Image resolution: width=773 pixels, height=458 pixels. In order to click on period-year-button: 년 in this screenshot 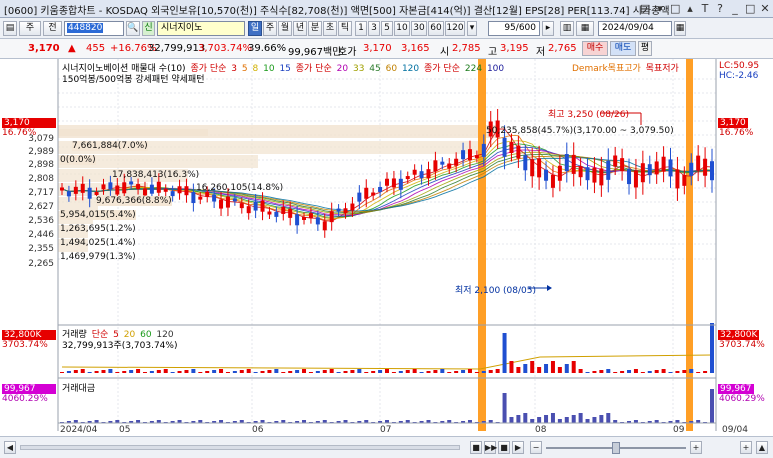, I will do `click(300, 28)`.